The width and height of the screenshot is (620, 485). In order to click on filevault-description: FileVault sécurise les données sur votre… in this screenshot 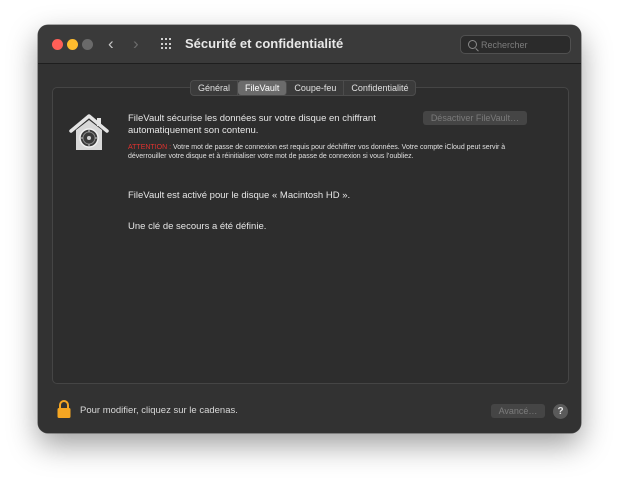, I will do `click(252, 124)`.